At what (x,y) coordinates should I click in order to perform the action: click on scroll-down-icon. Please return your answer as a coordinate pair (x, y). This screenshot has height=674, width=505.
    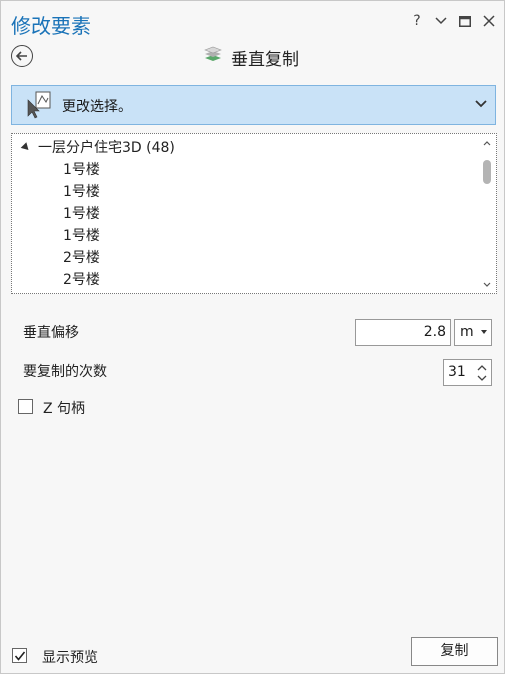
    Looking at the image, I should click on (487, 284).